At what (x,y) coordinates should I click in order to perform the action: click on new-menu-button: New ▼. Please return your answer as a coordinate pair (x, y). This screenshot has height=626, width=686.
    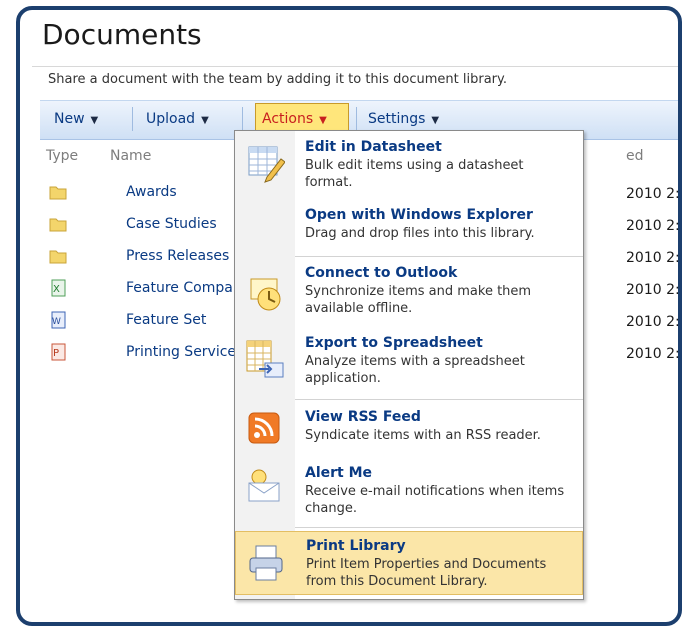
    Looking at the image, I should click on (76, 119).